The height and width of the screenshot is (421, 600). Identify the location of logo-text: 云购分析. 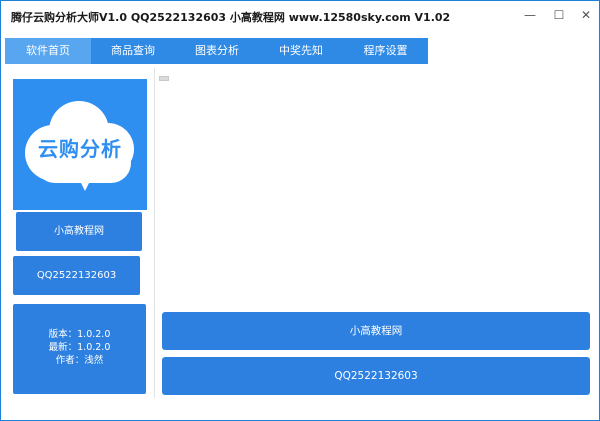
(80, 149).